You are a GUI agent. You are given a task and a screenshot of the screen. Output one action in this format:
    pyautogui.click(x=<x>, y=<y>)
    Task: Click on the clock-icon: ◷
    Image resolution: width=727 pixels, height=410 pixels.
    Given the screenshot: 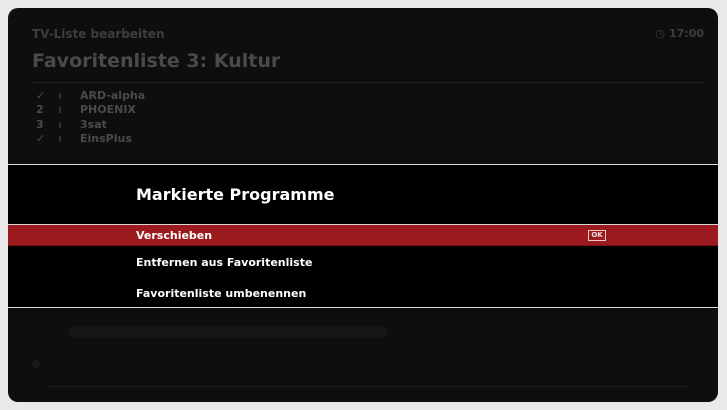 What is the action you would take?
    pyautogui.click(x=660, y=33)
    